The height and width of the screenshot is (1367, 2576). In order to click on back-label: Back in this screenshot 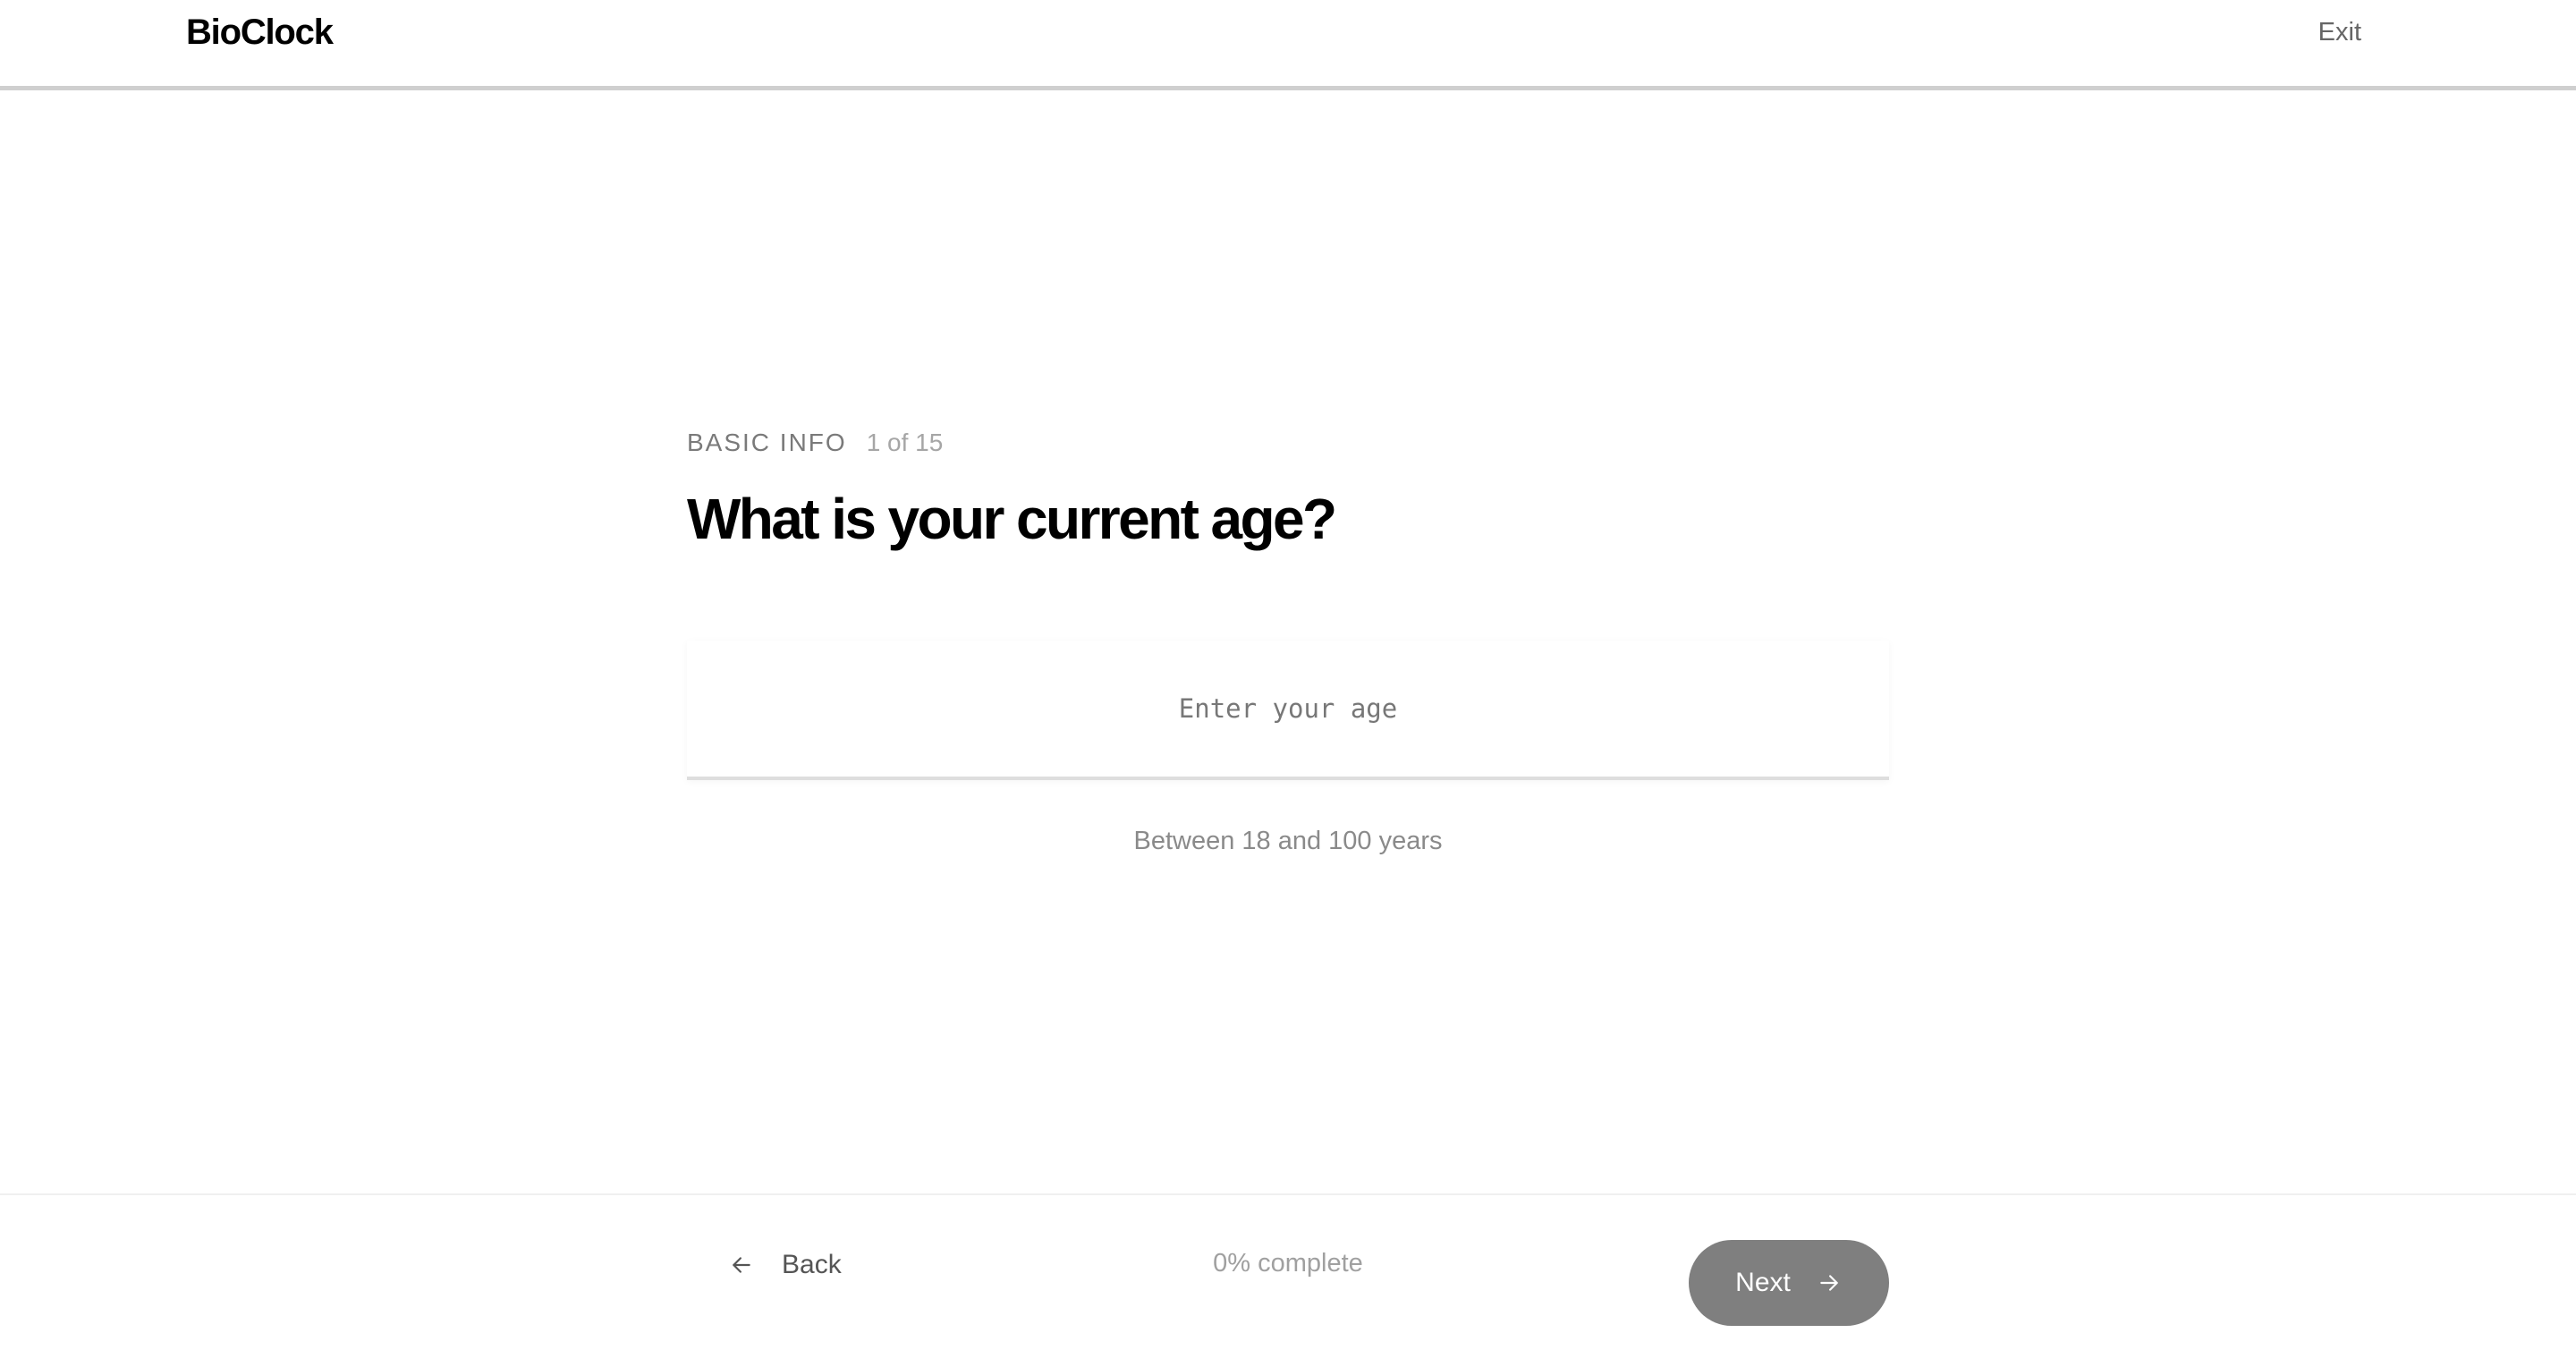, I will do `click(812, 1264)`.